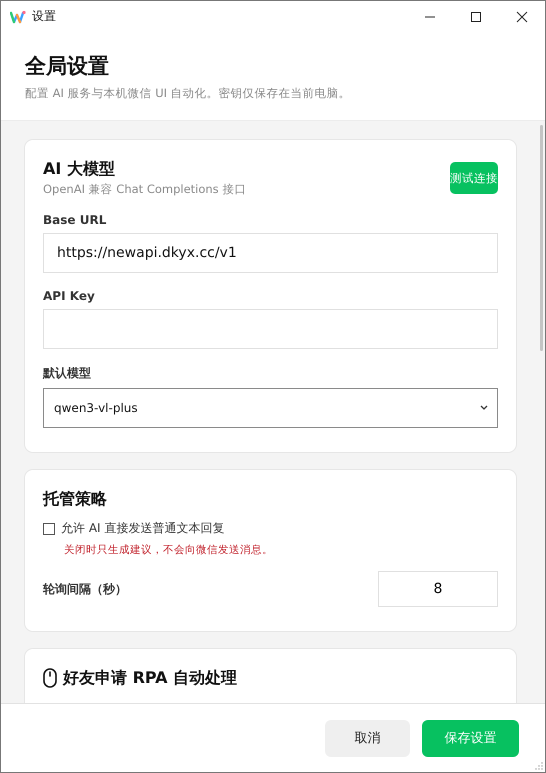 This screenshot has width=546, height=773. I want to click on field-label: API Key, so click(69, 296).